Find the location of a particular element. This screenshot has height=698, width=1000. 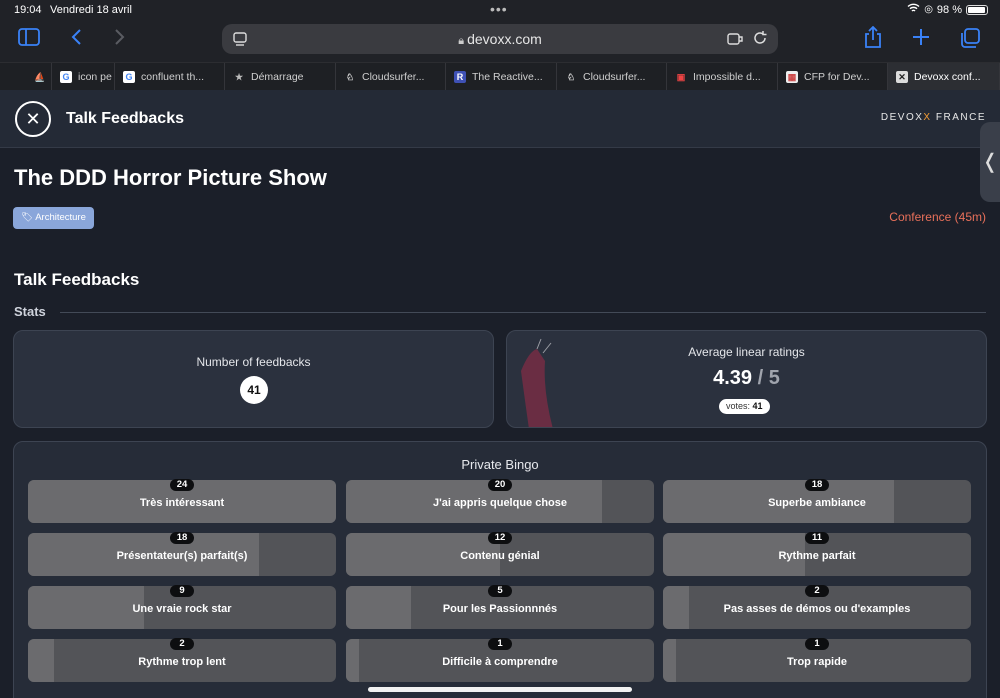

tab-label: Démarrage is located at coordinates (277, 77).